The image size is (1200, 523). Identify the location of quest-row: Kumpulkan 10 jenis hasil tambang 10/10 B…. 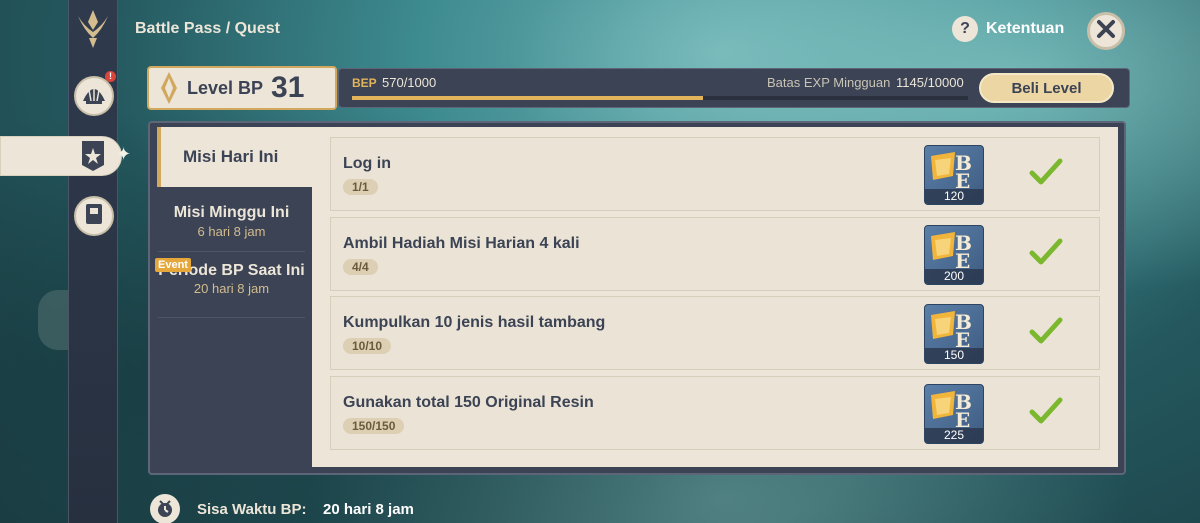
(715, 333).